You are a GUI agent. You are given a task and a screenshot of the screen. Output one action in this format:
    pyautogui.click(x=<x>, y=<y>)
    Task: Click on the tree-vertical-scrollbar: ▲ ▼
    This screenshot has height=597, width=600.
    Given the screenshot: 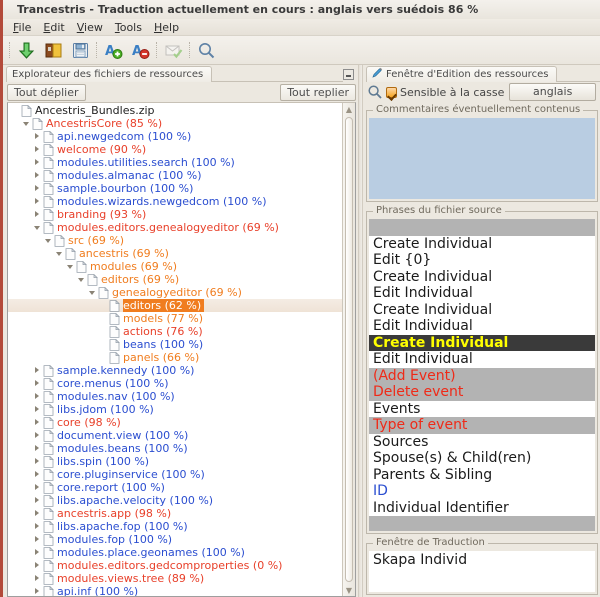 What is the action you would take?
    pyautogui.click(x=348, y=349)
    